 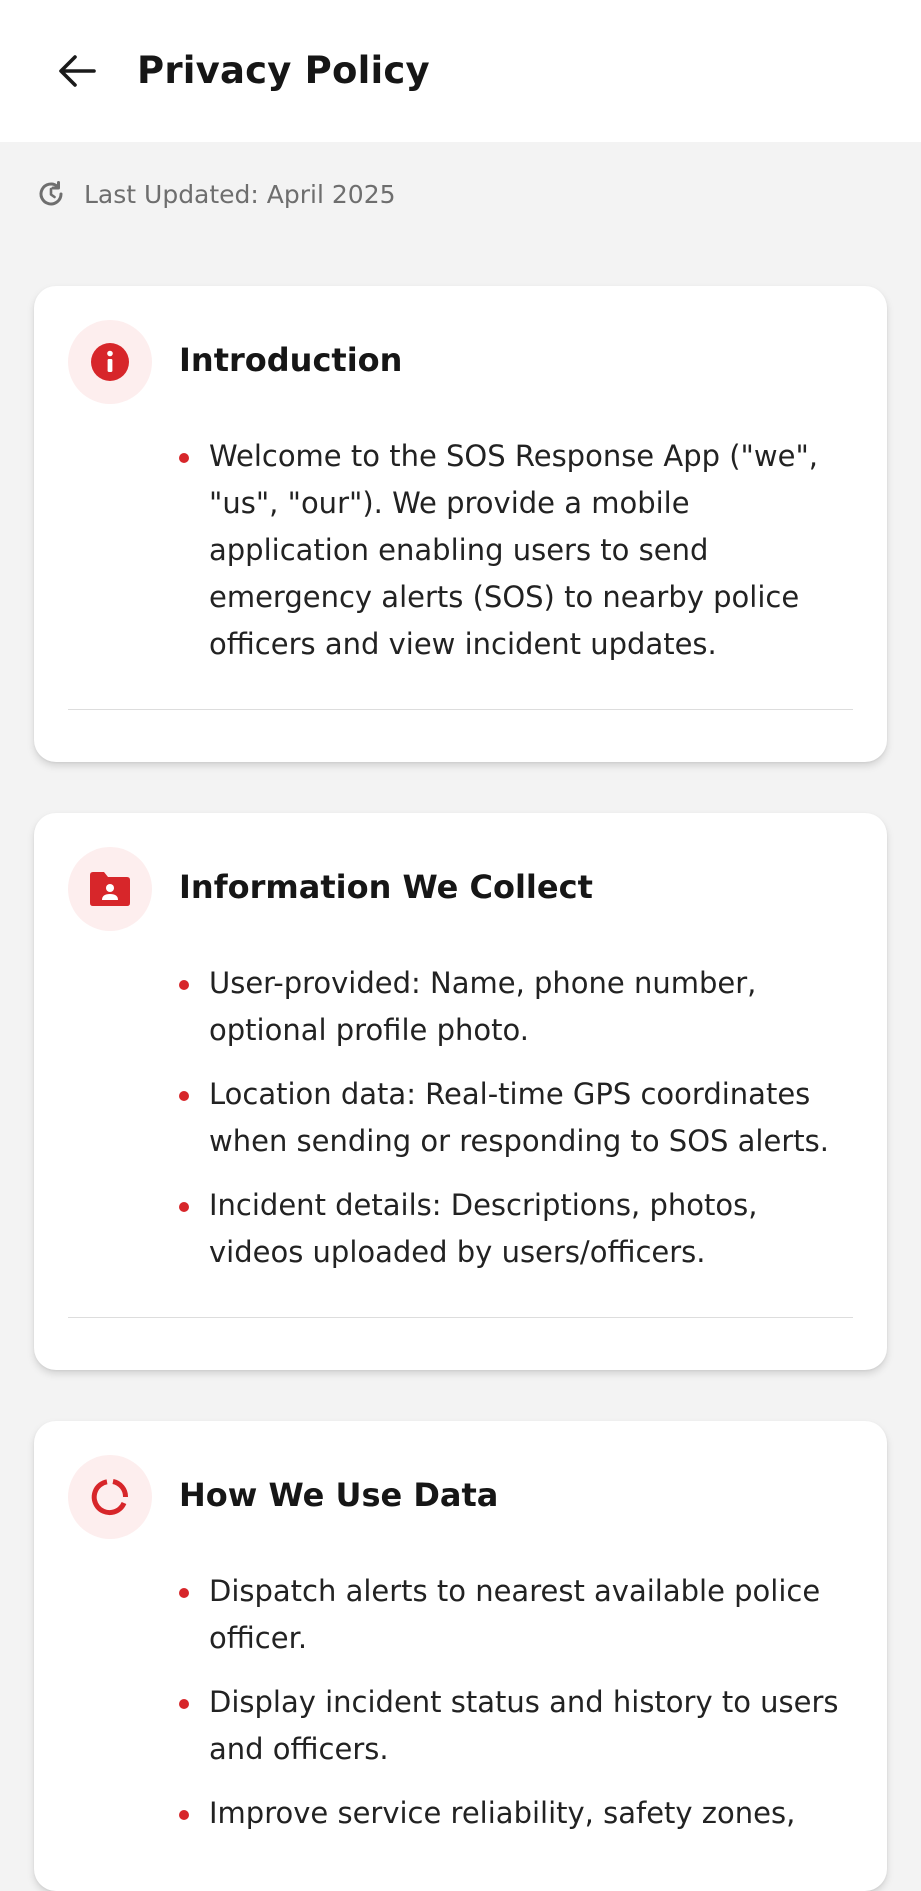 I want to click on last-updated-text: Last Updated: April 2025, so click(x=240, y=194).